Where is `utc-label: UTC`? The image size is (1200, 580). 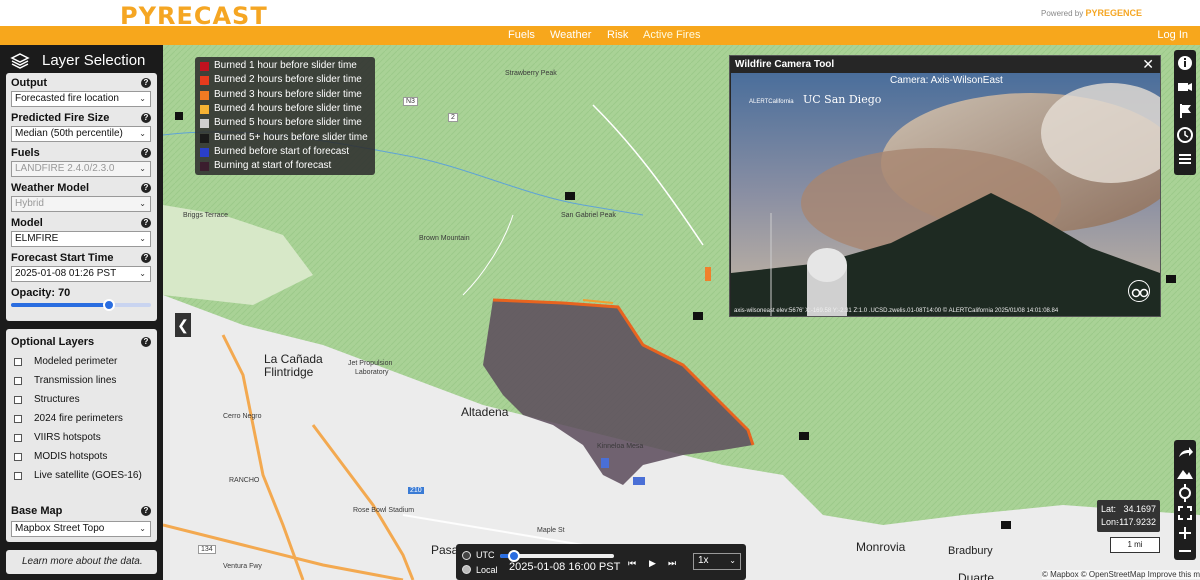
utc-label: UTC is located at coordinates (485, 555).